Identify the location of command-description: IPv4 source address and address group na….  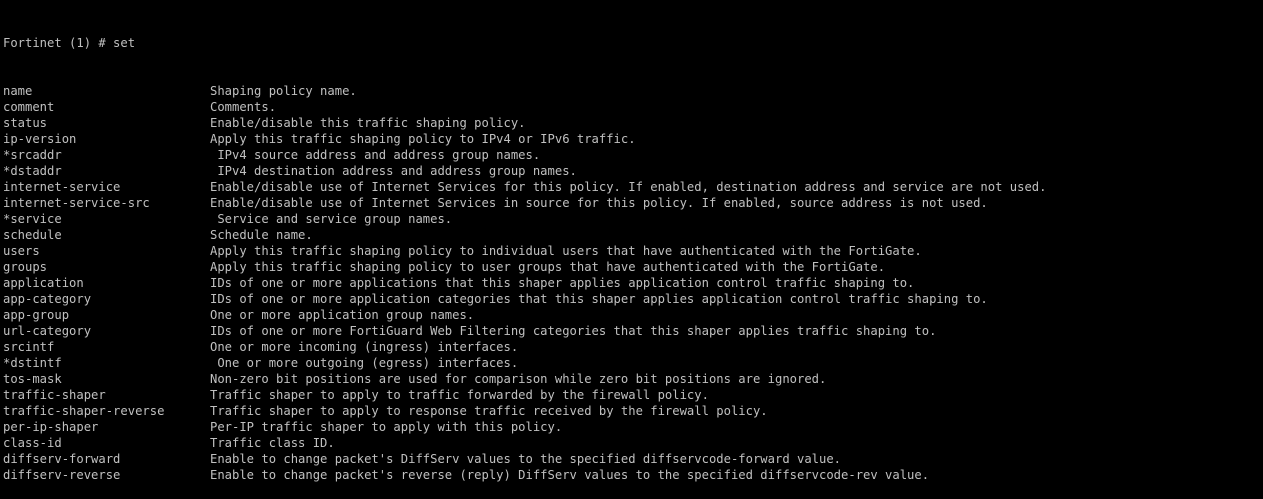
(375, 155).